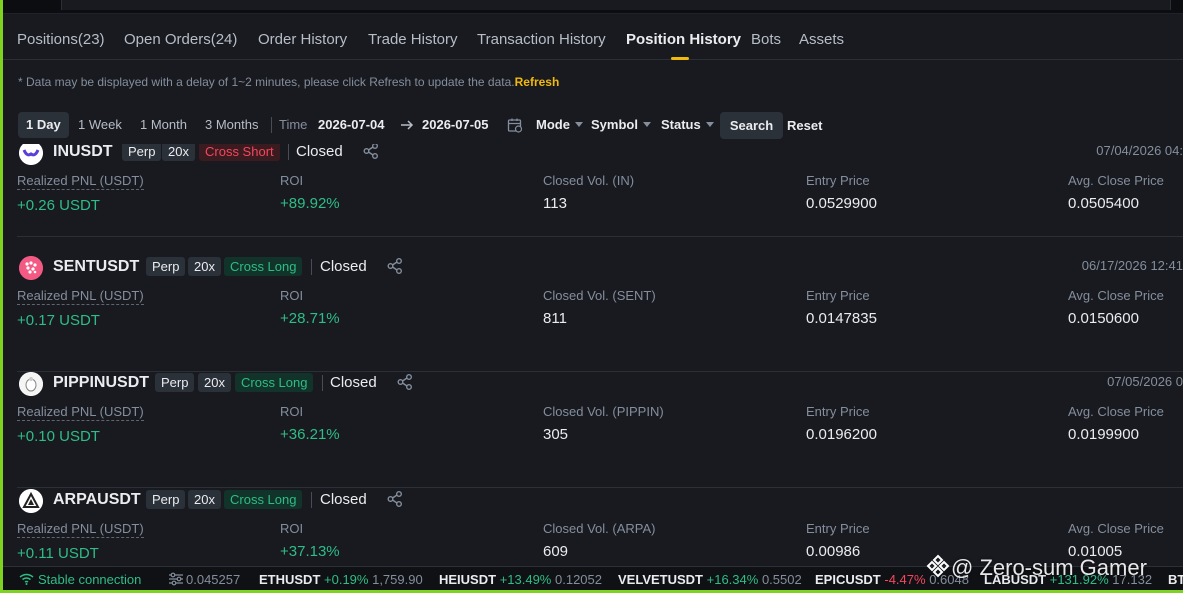 This screenshot has height=593, width=1183. I want to click on range-1-month: 1 Month, so click(163, 125).